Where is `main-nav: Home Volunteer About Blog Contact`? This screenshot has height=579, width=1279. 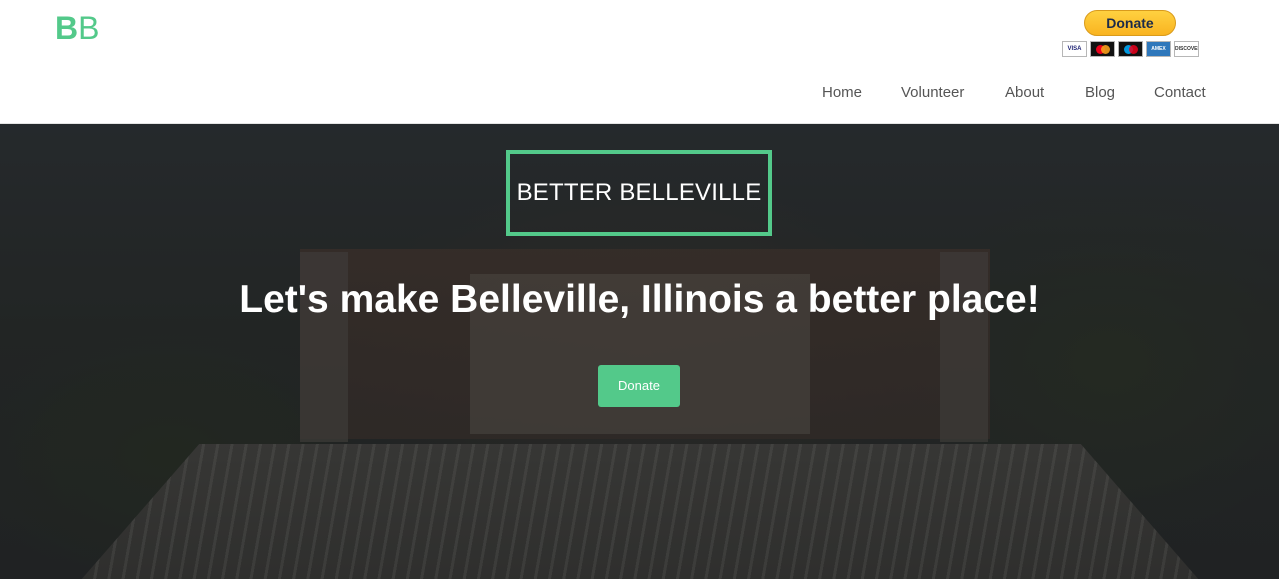
main-nav: Home Volunteer About Blog Contact is located at coordinates (639, 94).